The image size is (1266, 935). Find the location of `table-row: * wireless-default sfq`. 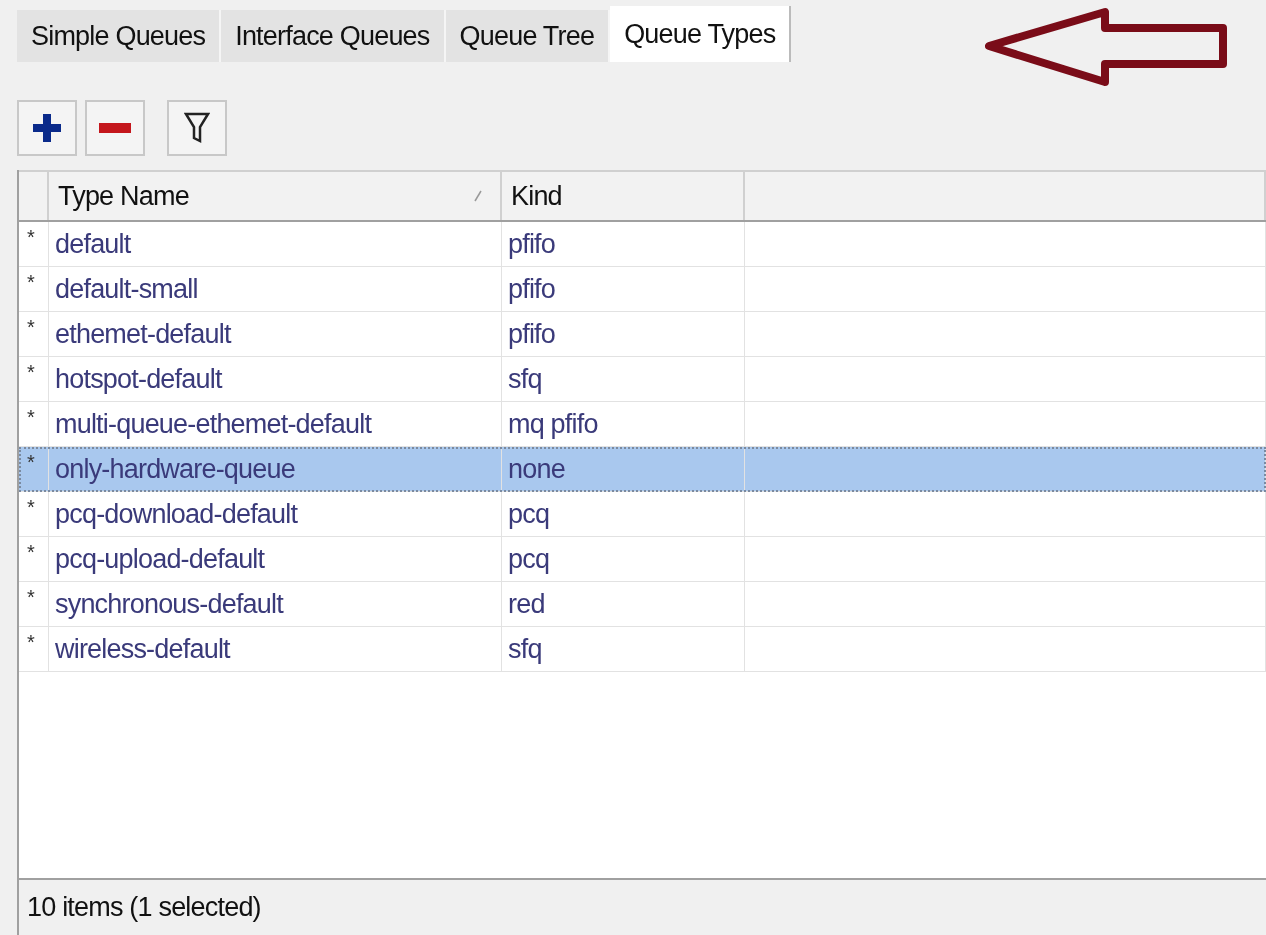

table-row: * wireless-default sfq is located at coordinates (642, 649).